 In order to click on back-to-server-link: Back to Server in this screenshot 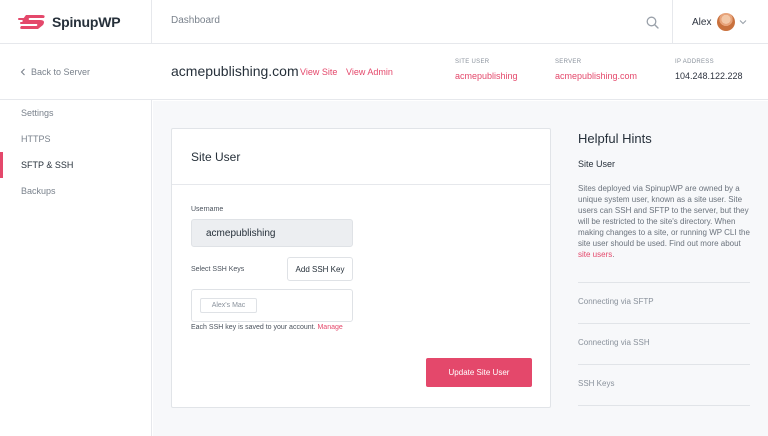, I will do `click(55, 72)`.